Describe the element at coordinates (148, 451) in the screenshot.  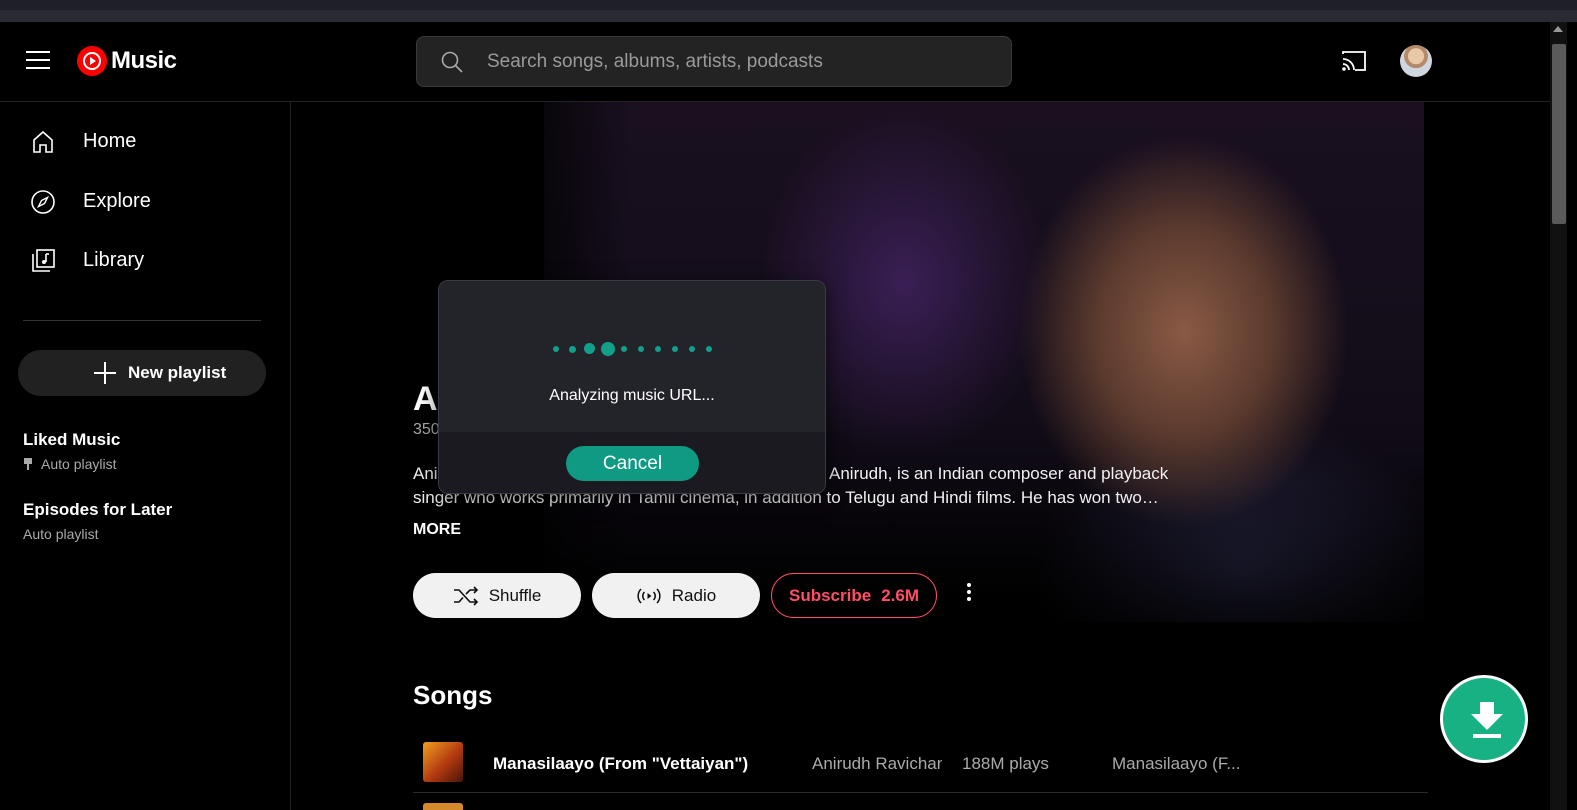
I see `playlist-liked-music: Liked Music Auto playlist` at that location.